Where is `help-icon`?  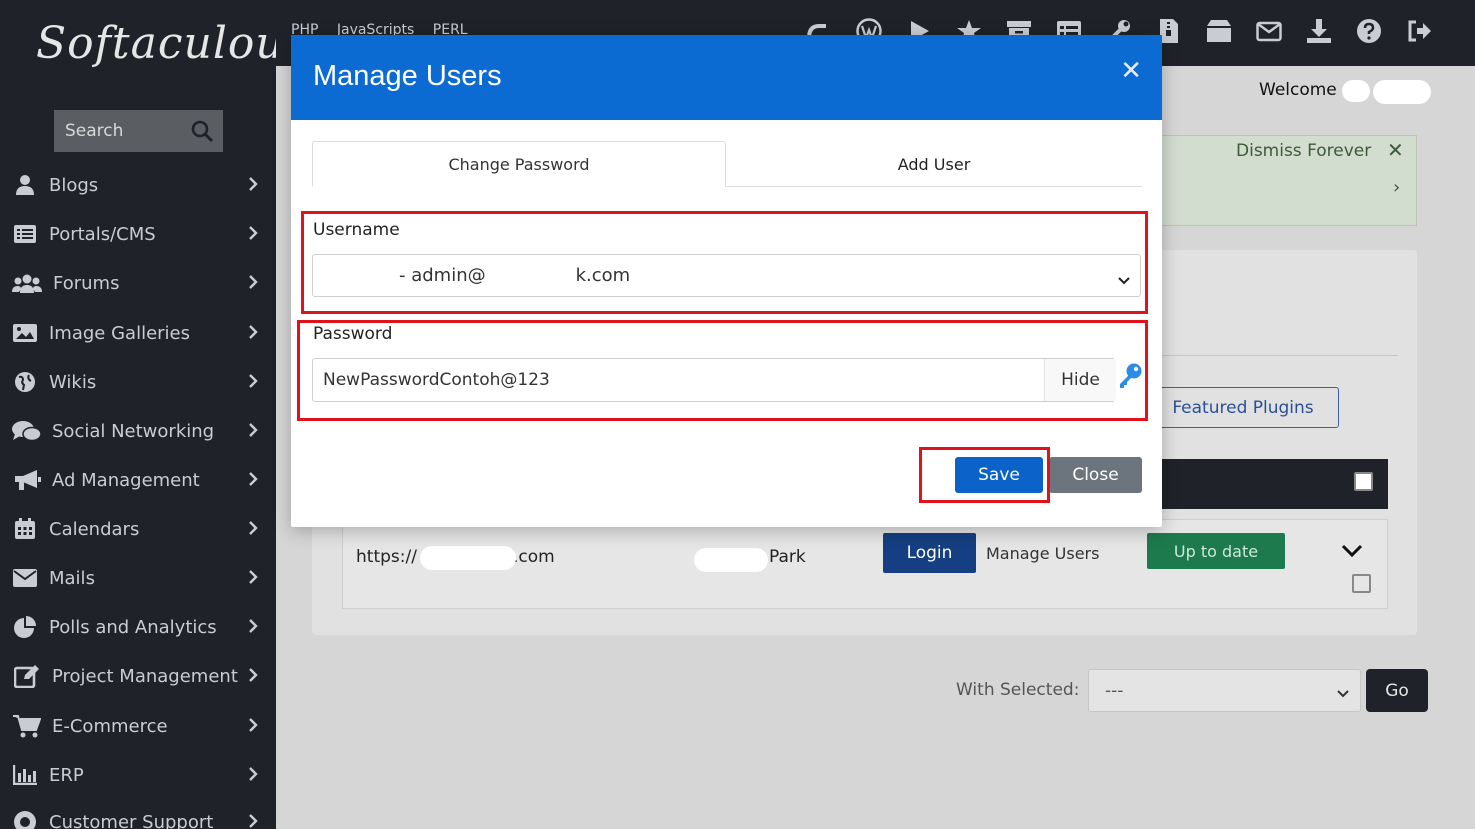
help-icon is located at coordinates (1369, 31).